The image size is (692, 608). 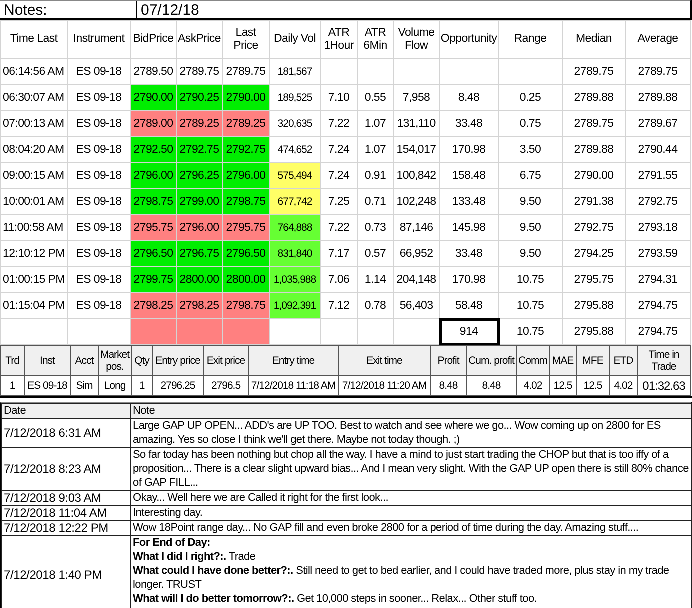 I want to click on column-header: Exit price, so click(x=226, y=361).